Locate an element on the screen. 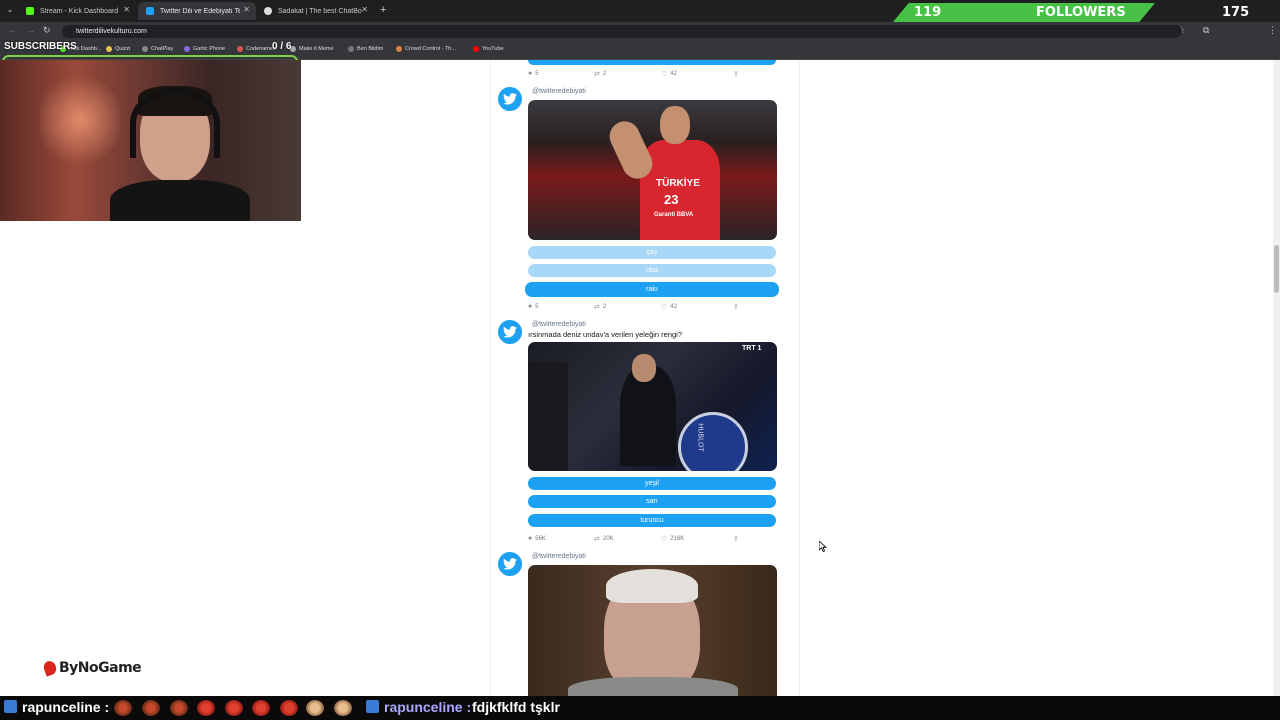  tab-sadakat: Sadakat | The best ChatBot and ✕ is located at coordinates (315, 11).